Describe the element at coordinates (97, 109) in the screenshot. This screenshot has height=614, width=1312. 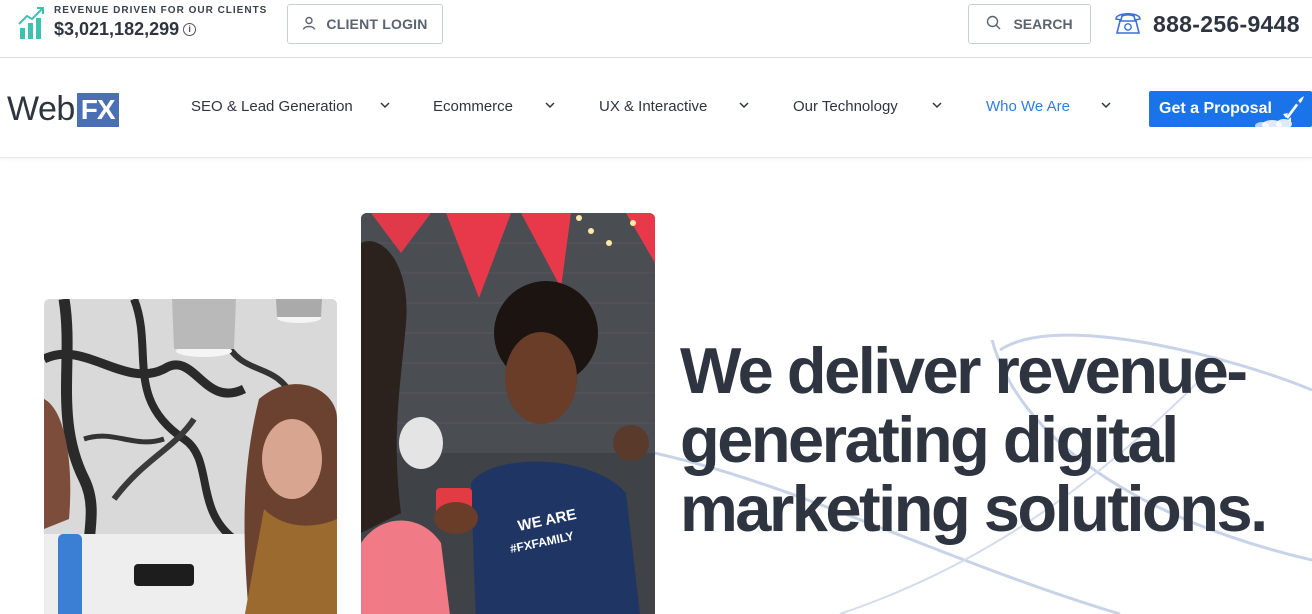
I see `logo-text-fx: FX` at that location.